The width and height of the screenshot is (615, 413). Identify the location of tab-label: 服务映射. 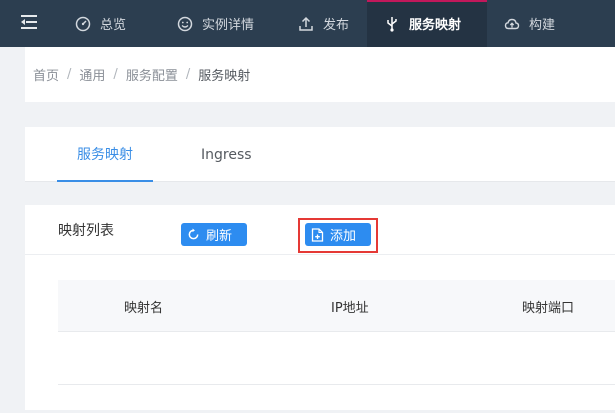
(105, 154).